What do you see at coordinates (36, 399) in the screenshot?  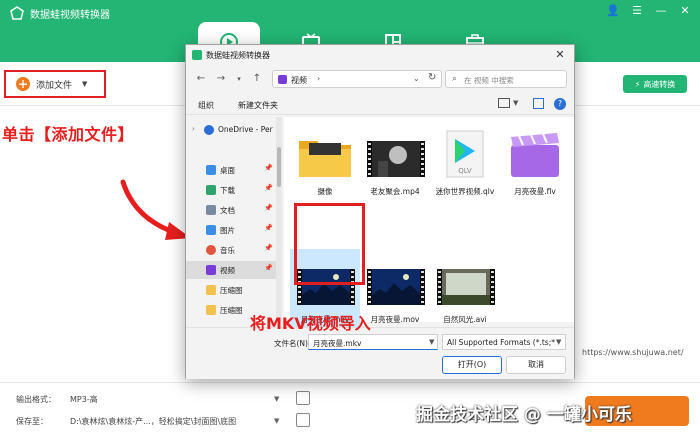 I see `output-format-label: 输出格式：` at bounding box center [36, 399].